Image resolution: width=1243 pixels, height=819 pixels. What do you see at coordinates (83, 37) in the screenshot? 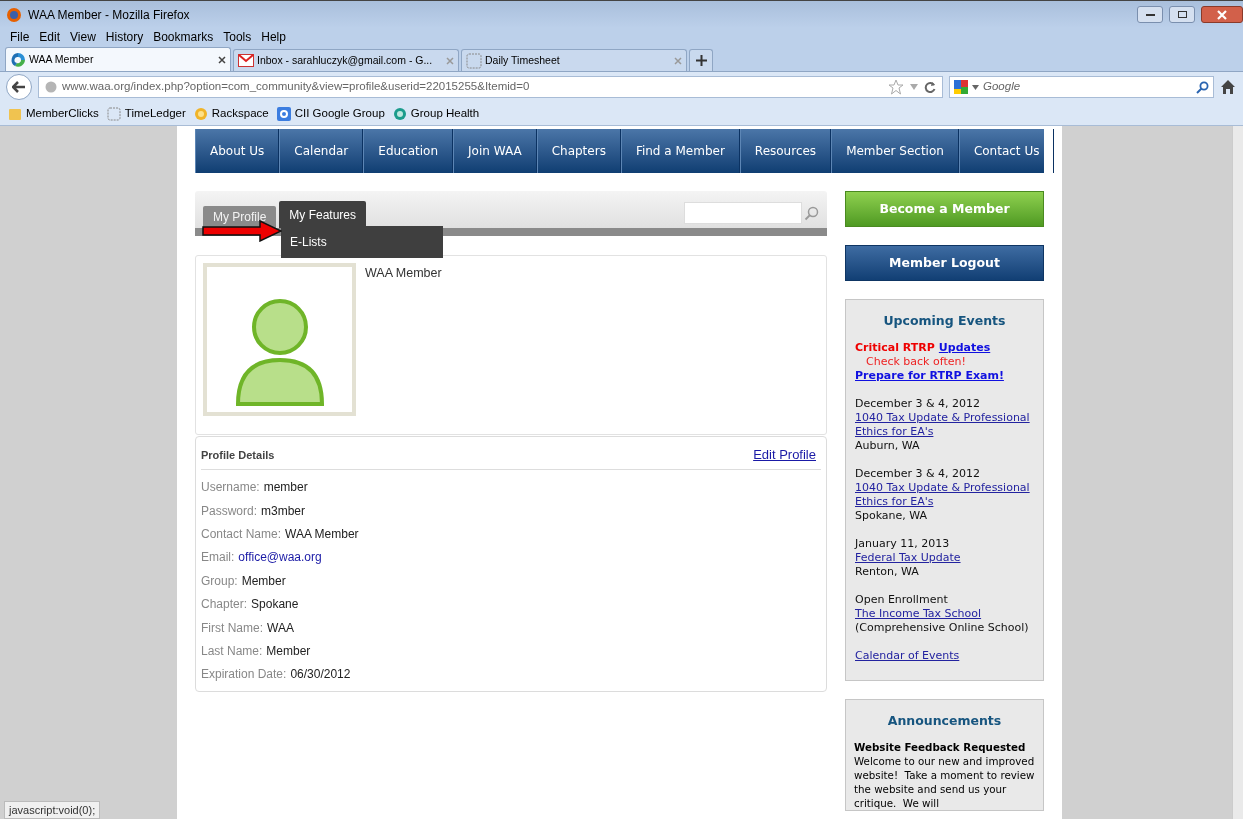
I see `menu-item: View` at bounding box center [83, 37].